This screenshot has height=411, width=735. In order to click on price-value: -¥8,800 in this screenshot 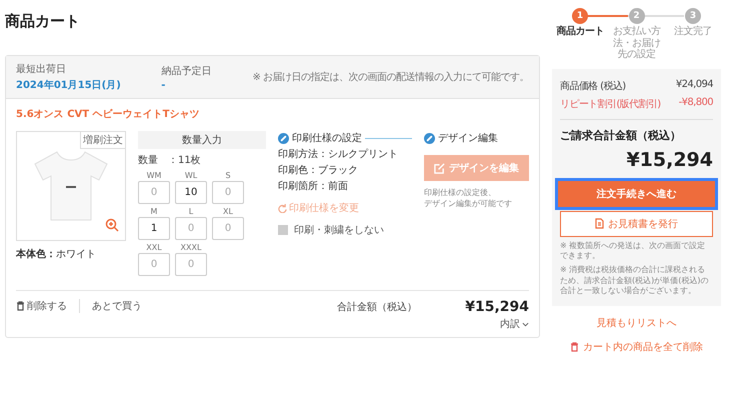, I will do `click(695, 103)`.